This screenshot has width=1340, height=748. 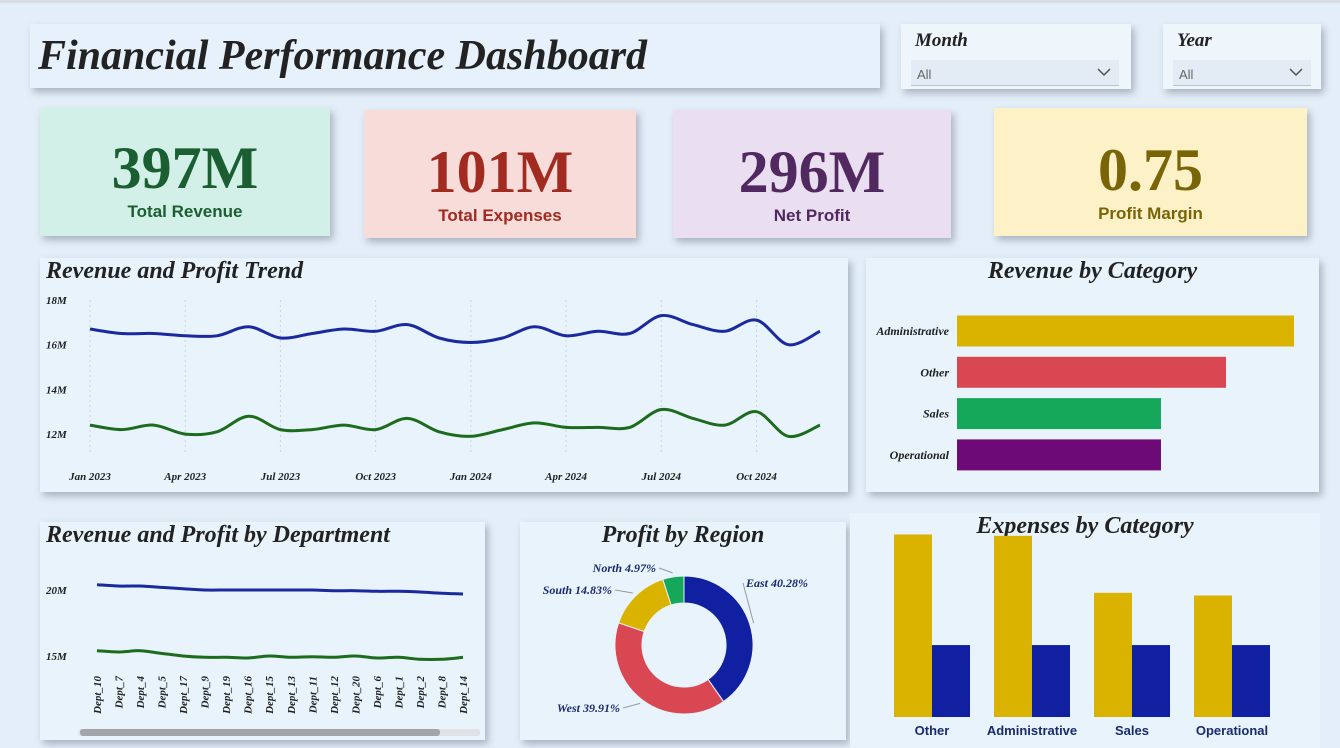 I want to click on page-title: Financial Performance Dashboard, so click(x=343, y=56).